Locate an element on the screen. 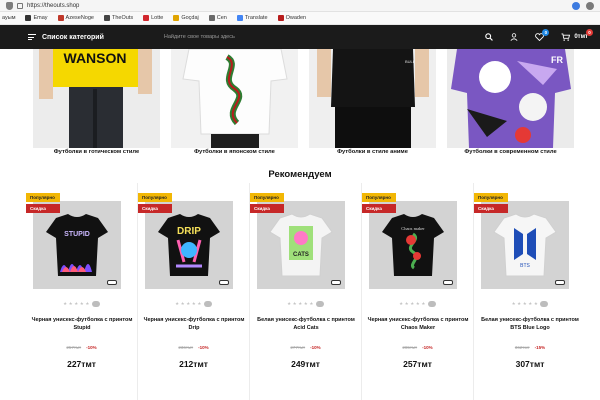 The width and height of the screenshot is (600, 400). svg-text: DRIP is located at coordinates (189, 231).